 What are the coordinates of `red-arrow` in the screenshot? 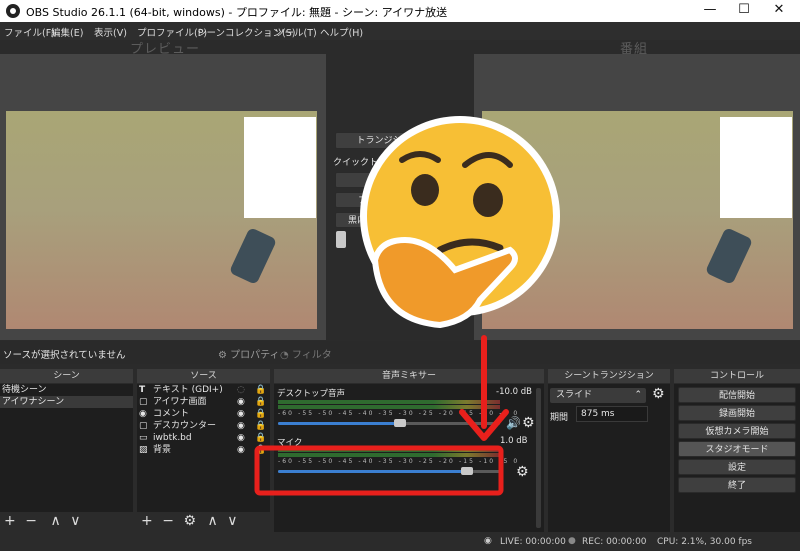 It's located at (484, 388).